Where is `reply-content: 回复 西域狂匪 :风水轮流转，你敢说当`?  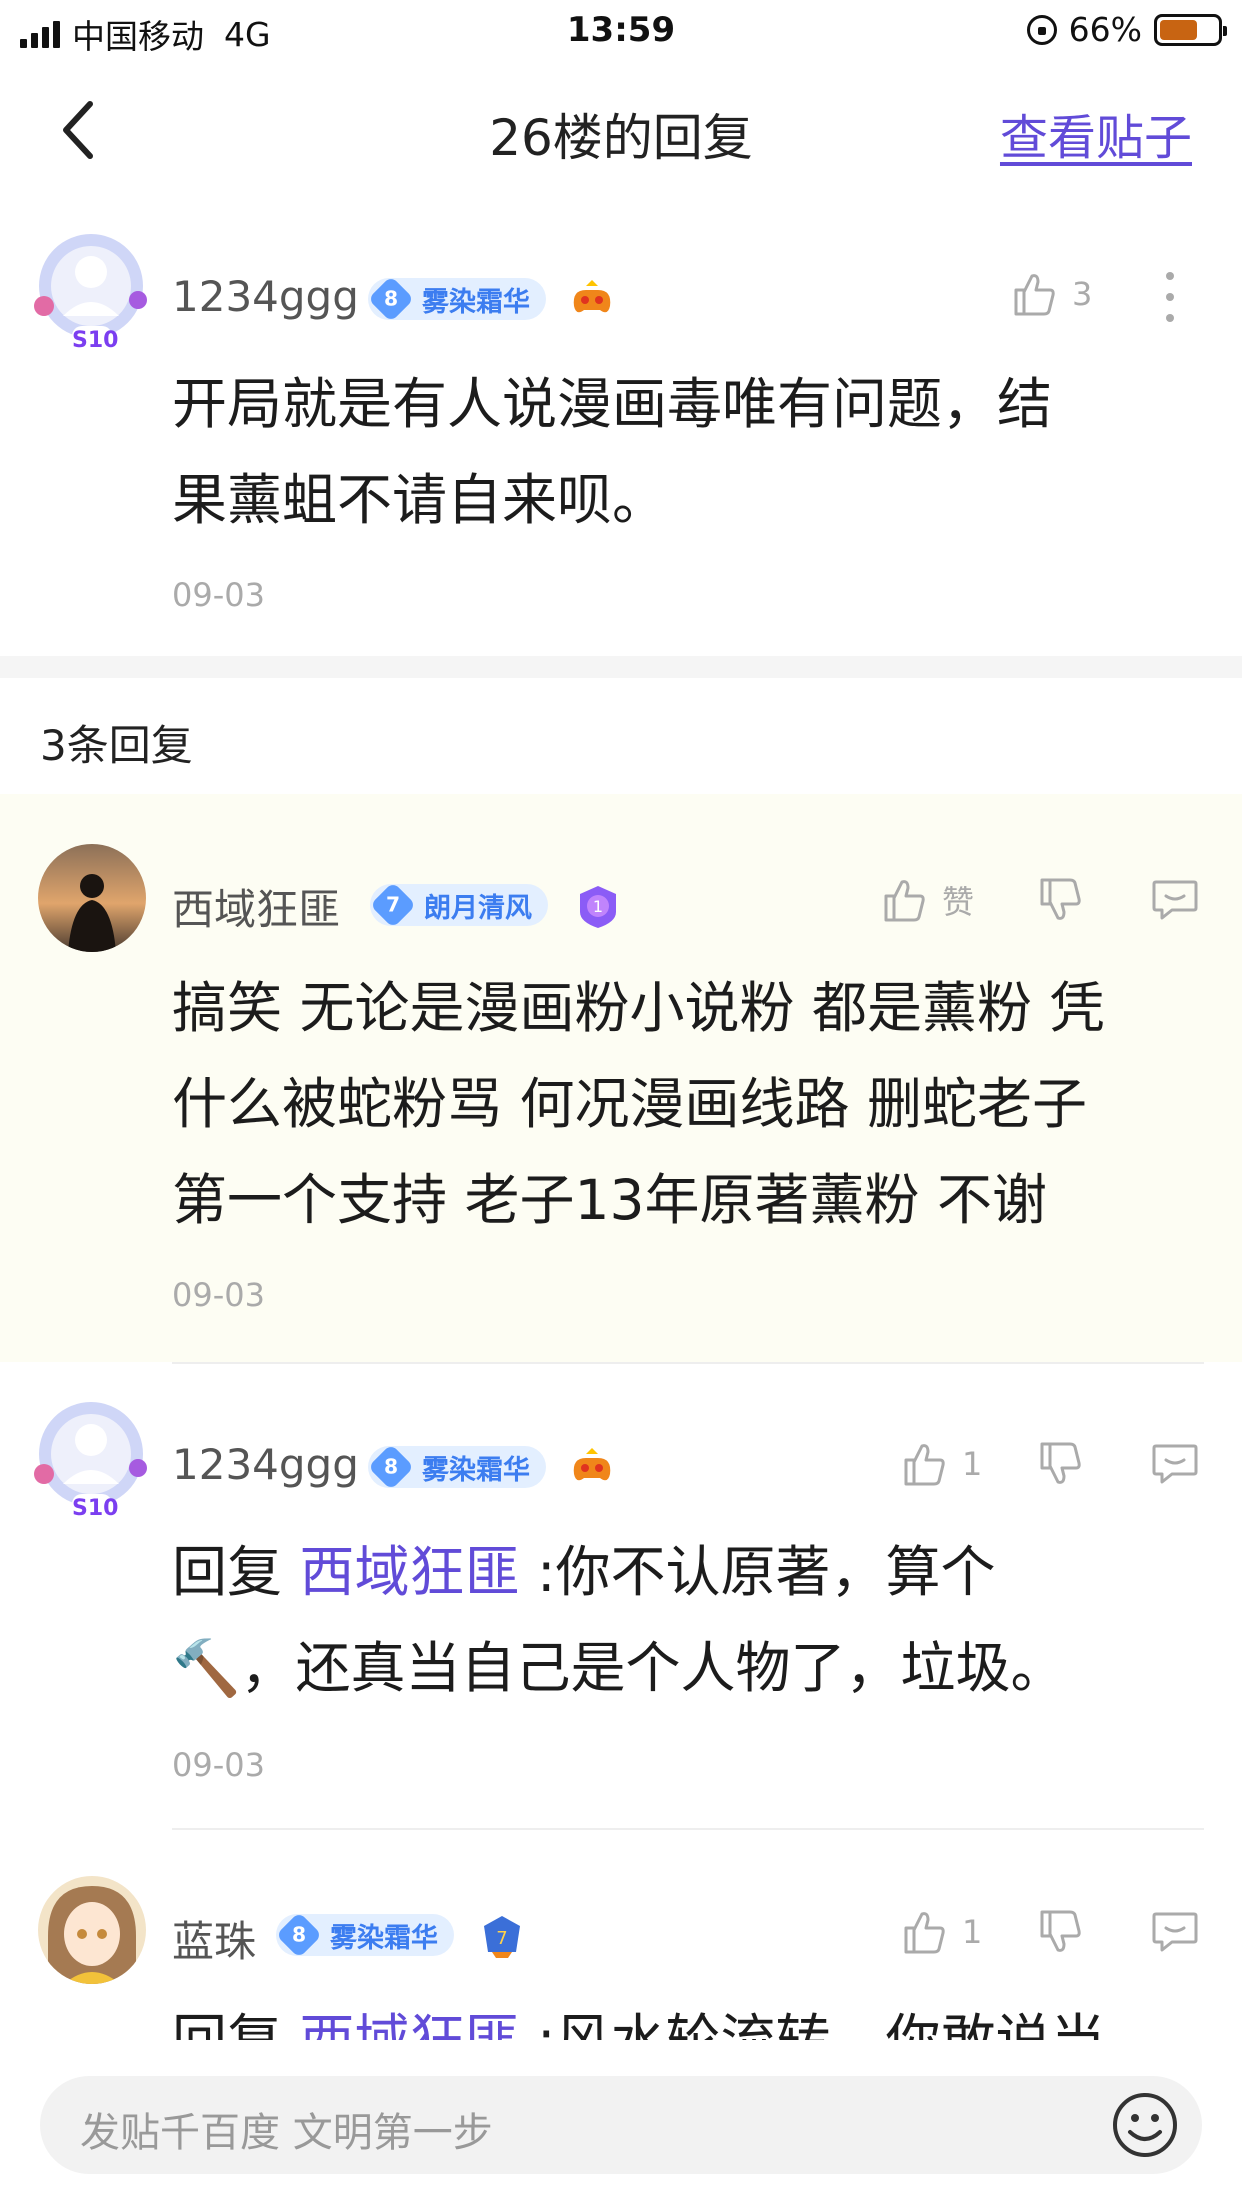 reply-content: 回复 西域狂匪 :风水轮流转，你敢说当 is located at coordinates (697, 2016).